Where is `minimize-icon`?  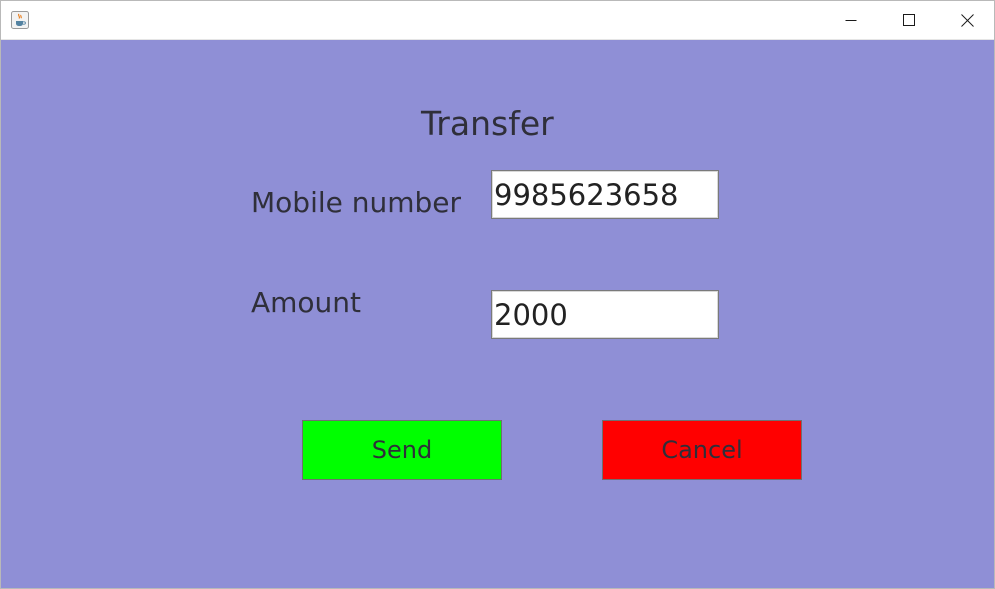 minimize-icon is located at coordinates (851, 20).